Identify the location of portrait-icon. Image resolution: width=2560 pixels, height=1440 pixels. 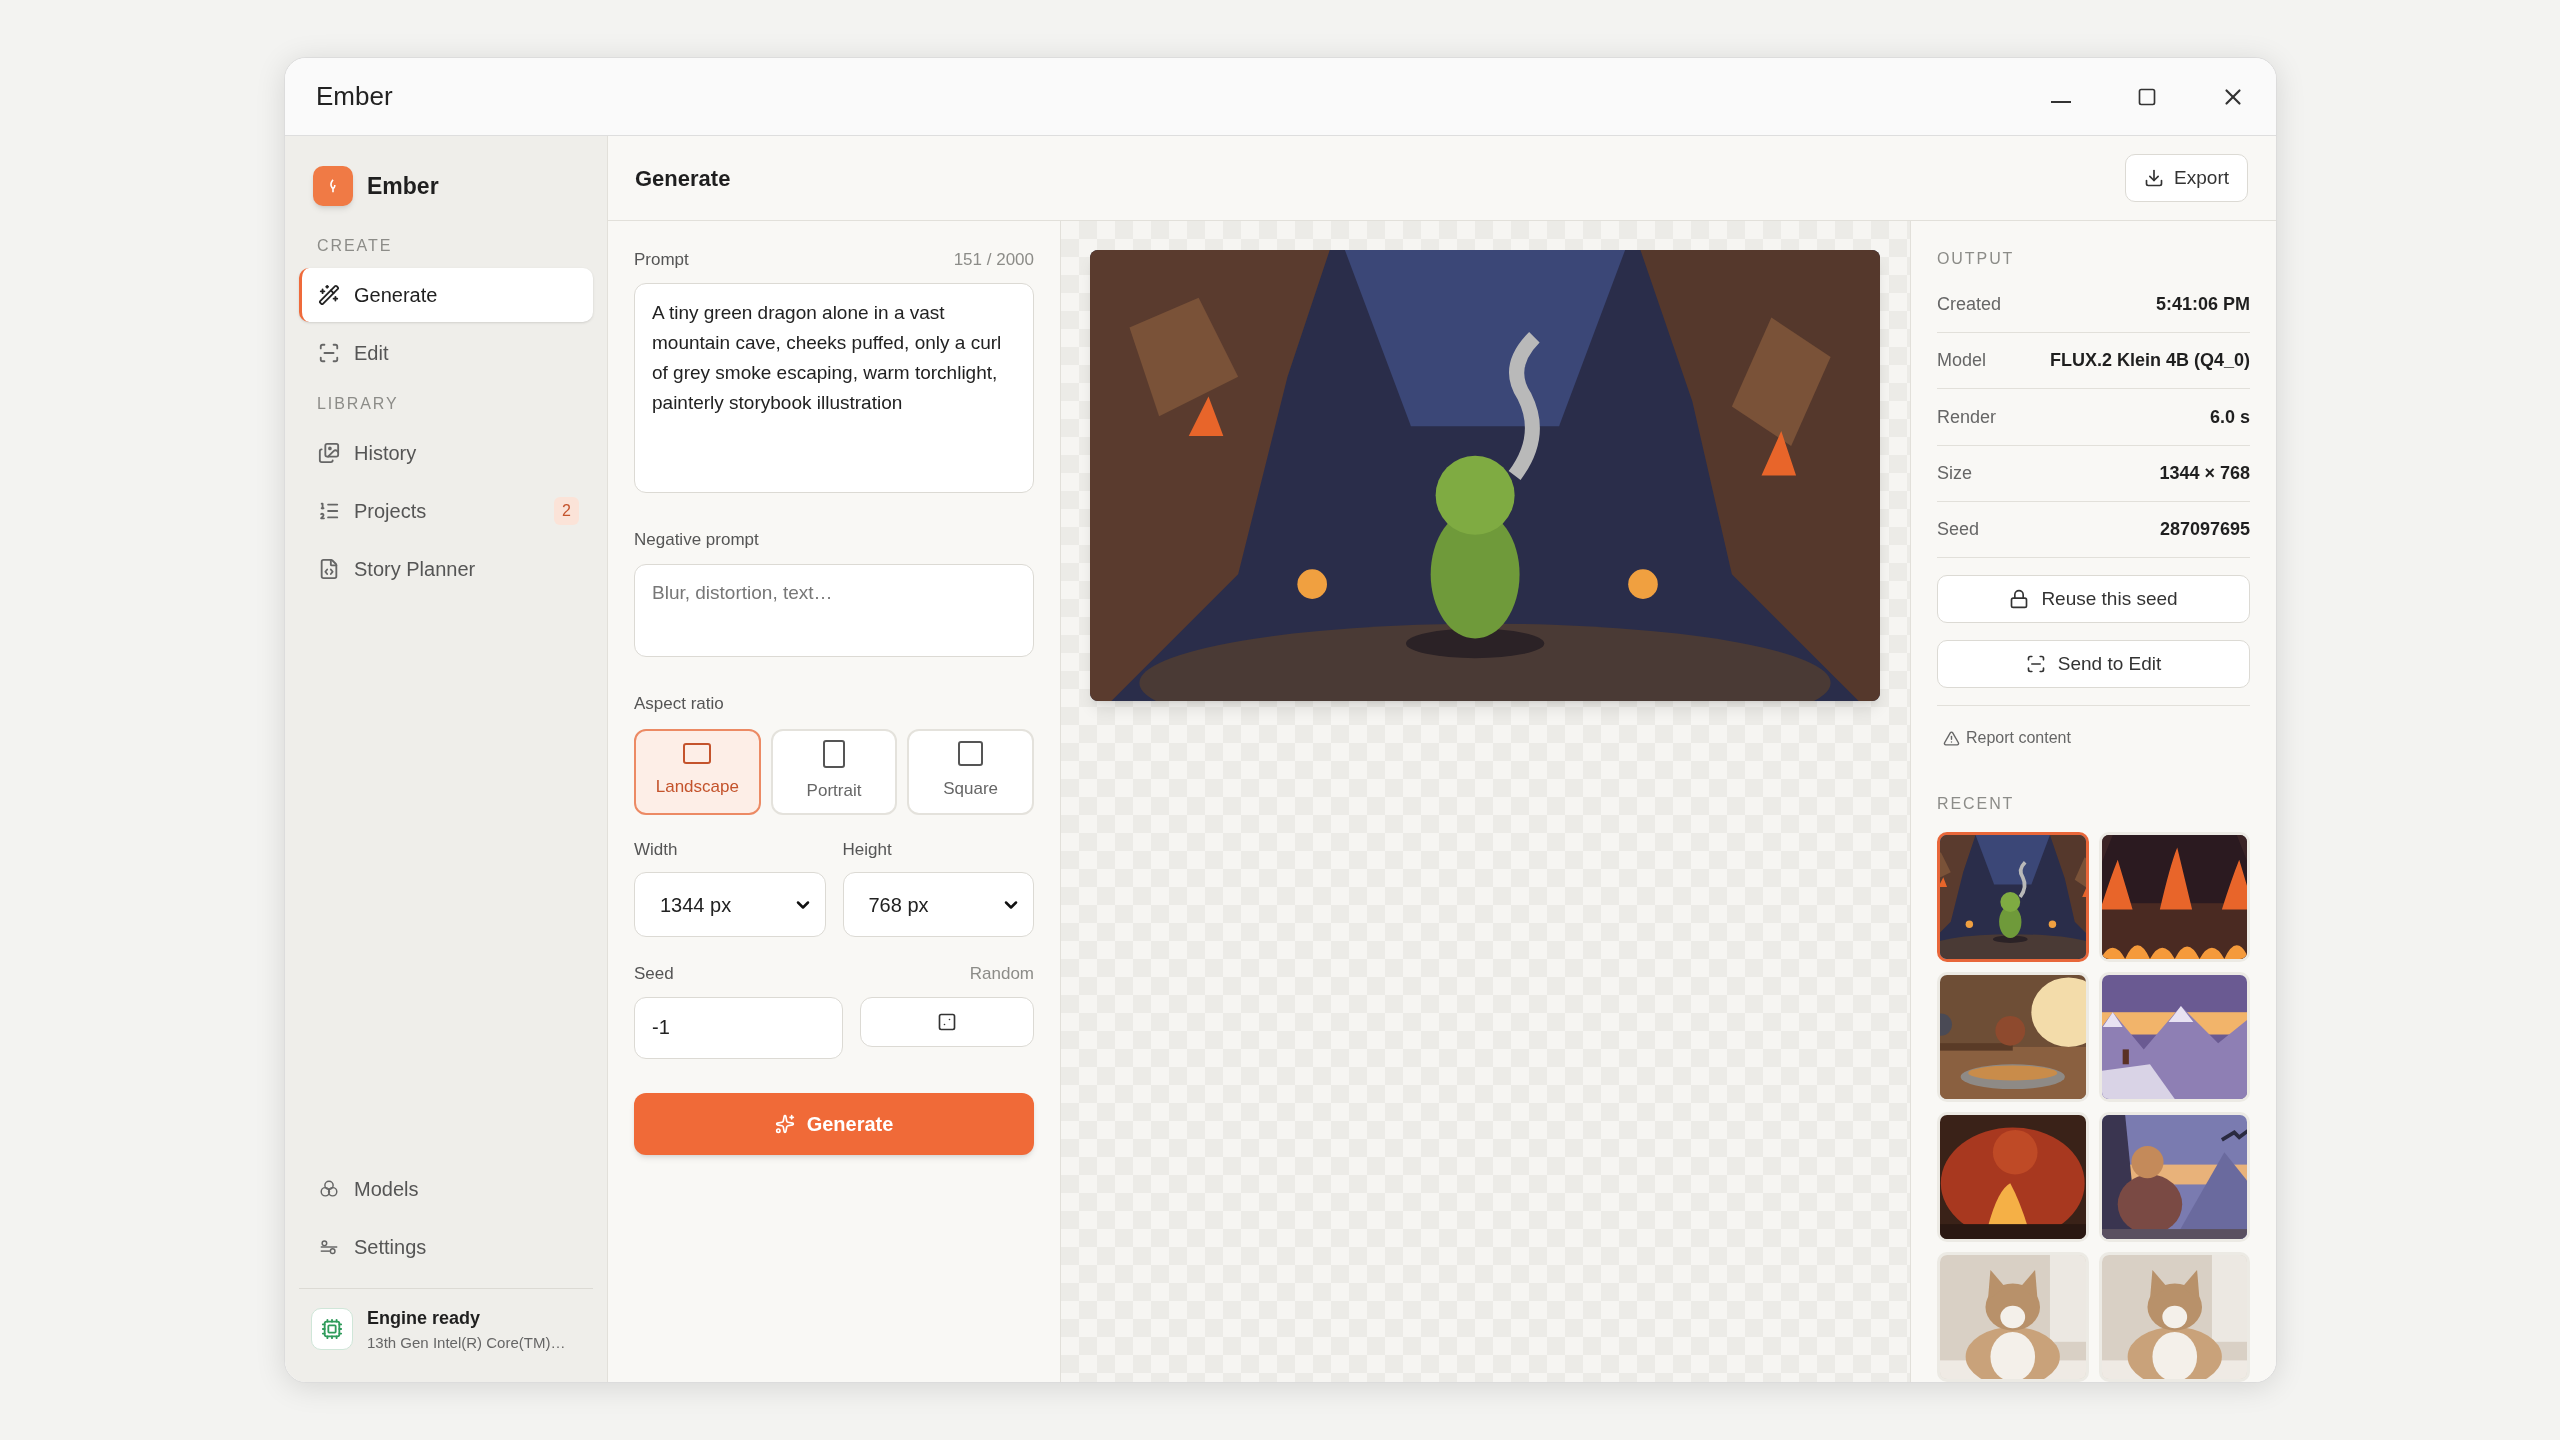
(834, 753).